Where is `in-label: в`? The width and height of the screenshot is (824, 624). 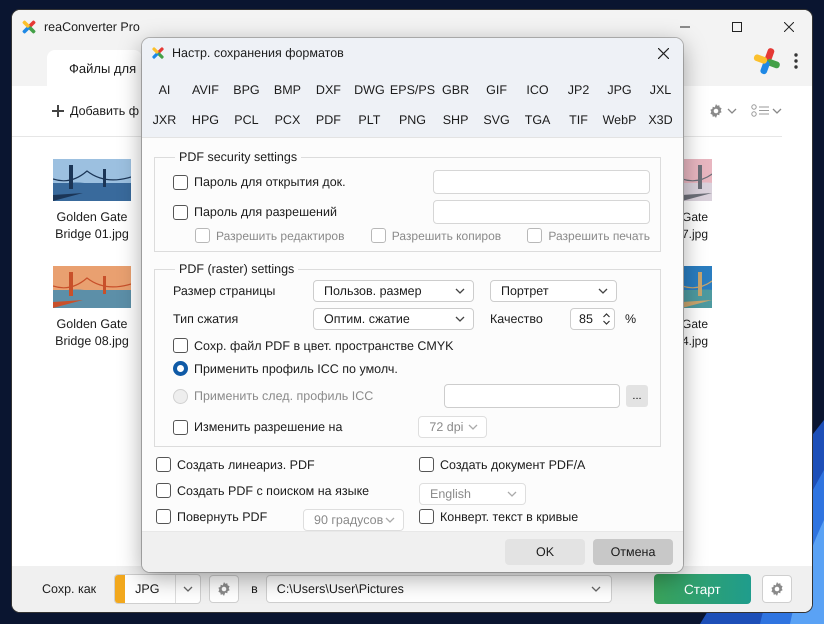 in-label: в is located at coordinates (254, 589).